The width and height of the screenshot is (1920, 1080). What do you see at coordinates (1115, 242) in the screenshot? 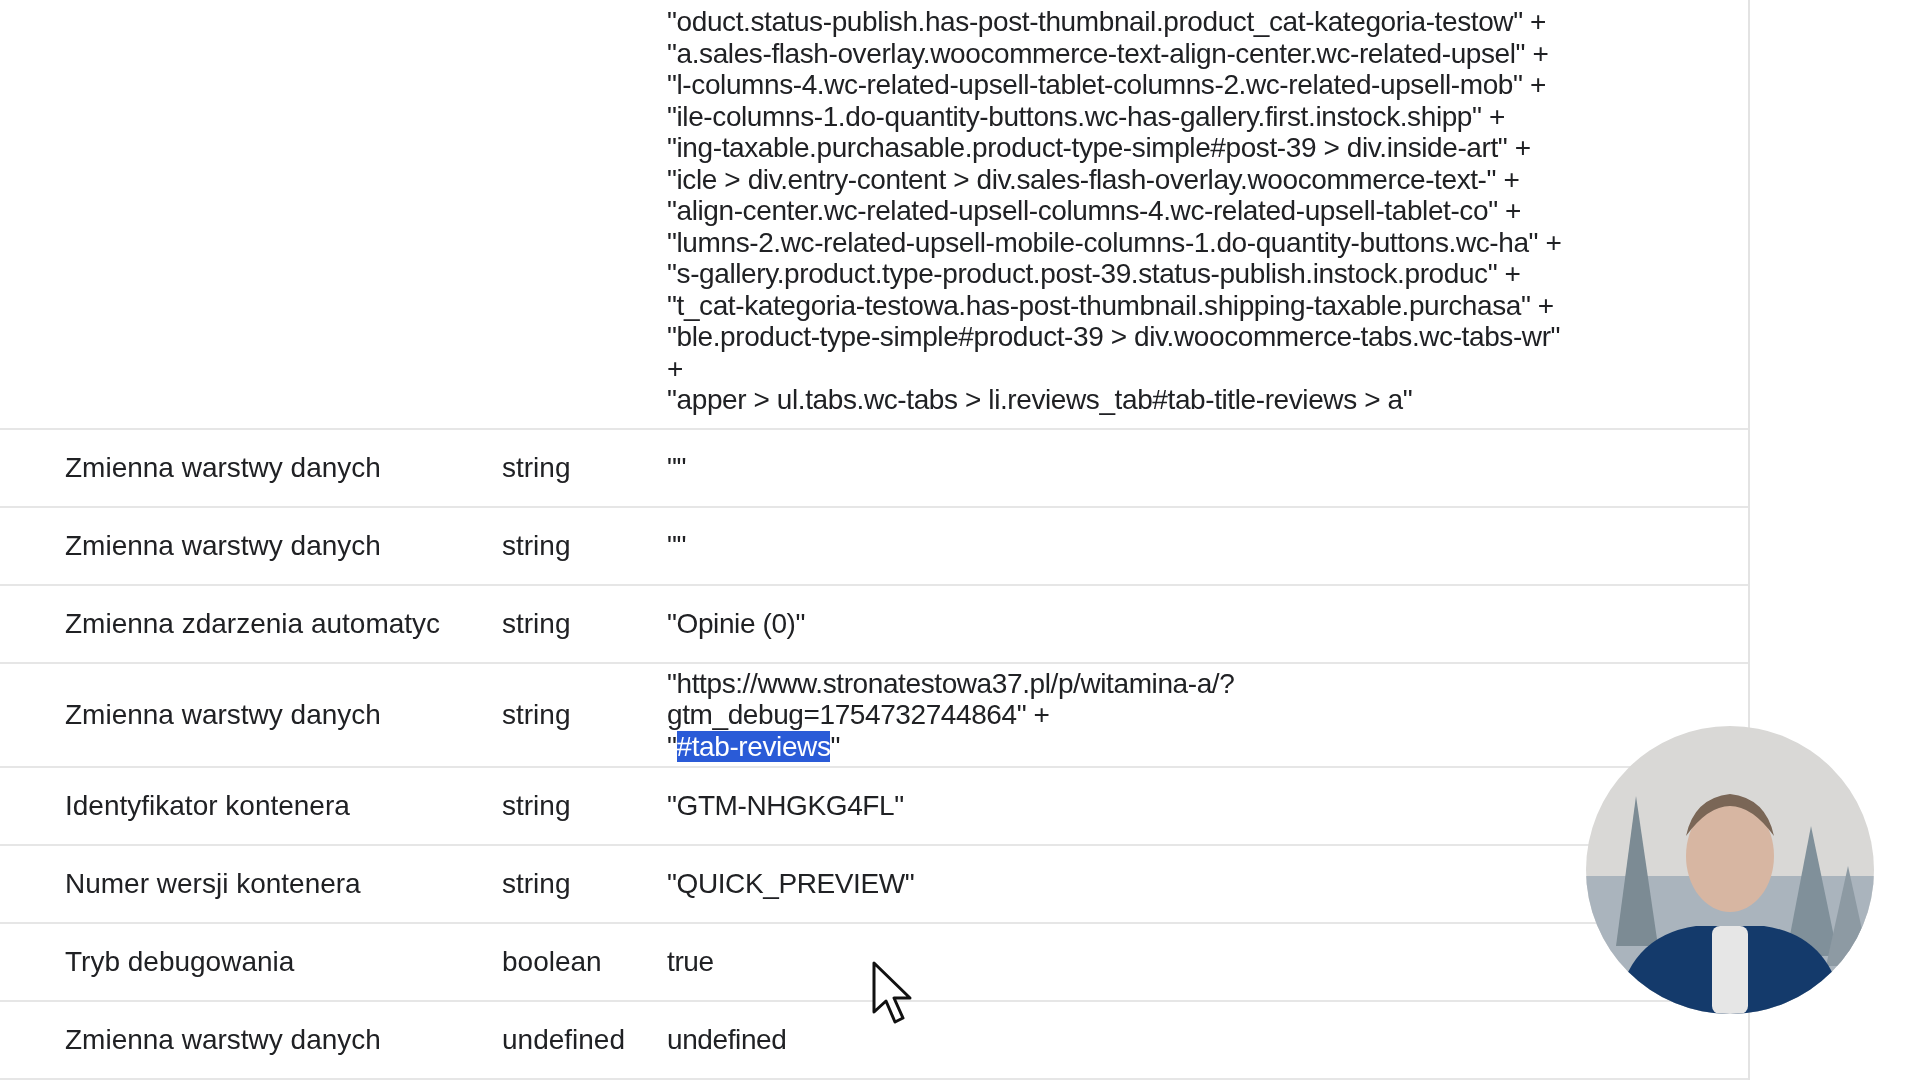
I see `value-line: "lumns-2.wc-related-upsell-mobile-columns-1.do-quantity-buttons.wc-ha" +` at bounding box center [1115, 242].